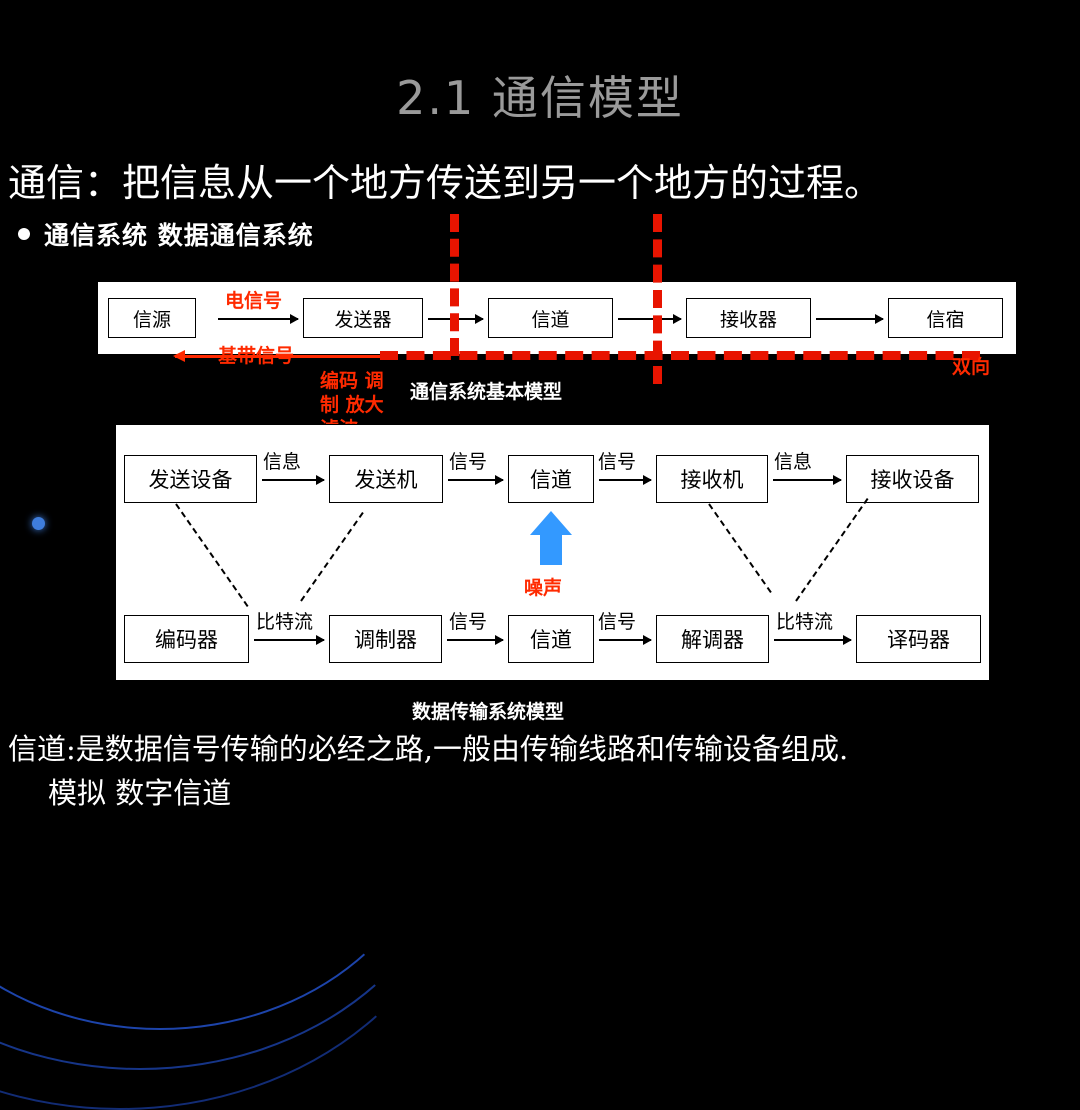  What do you see at coordinates (140, 793) in the screenshot?
I see `bottom-note-line-2: 模拟 数字信道` at bounding box center [140, 793].